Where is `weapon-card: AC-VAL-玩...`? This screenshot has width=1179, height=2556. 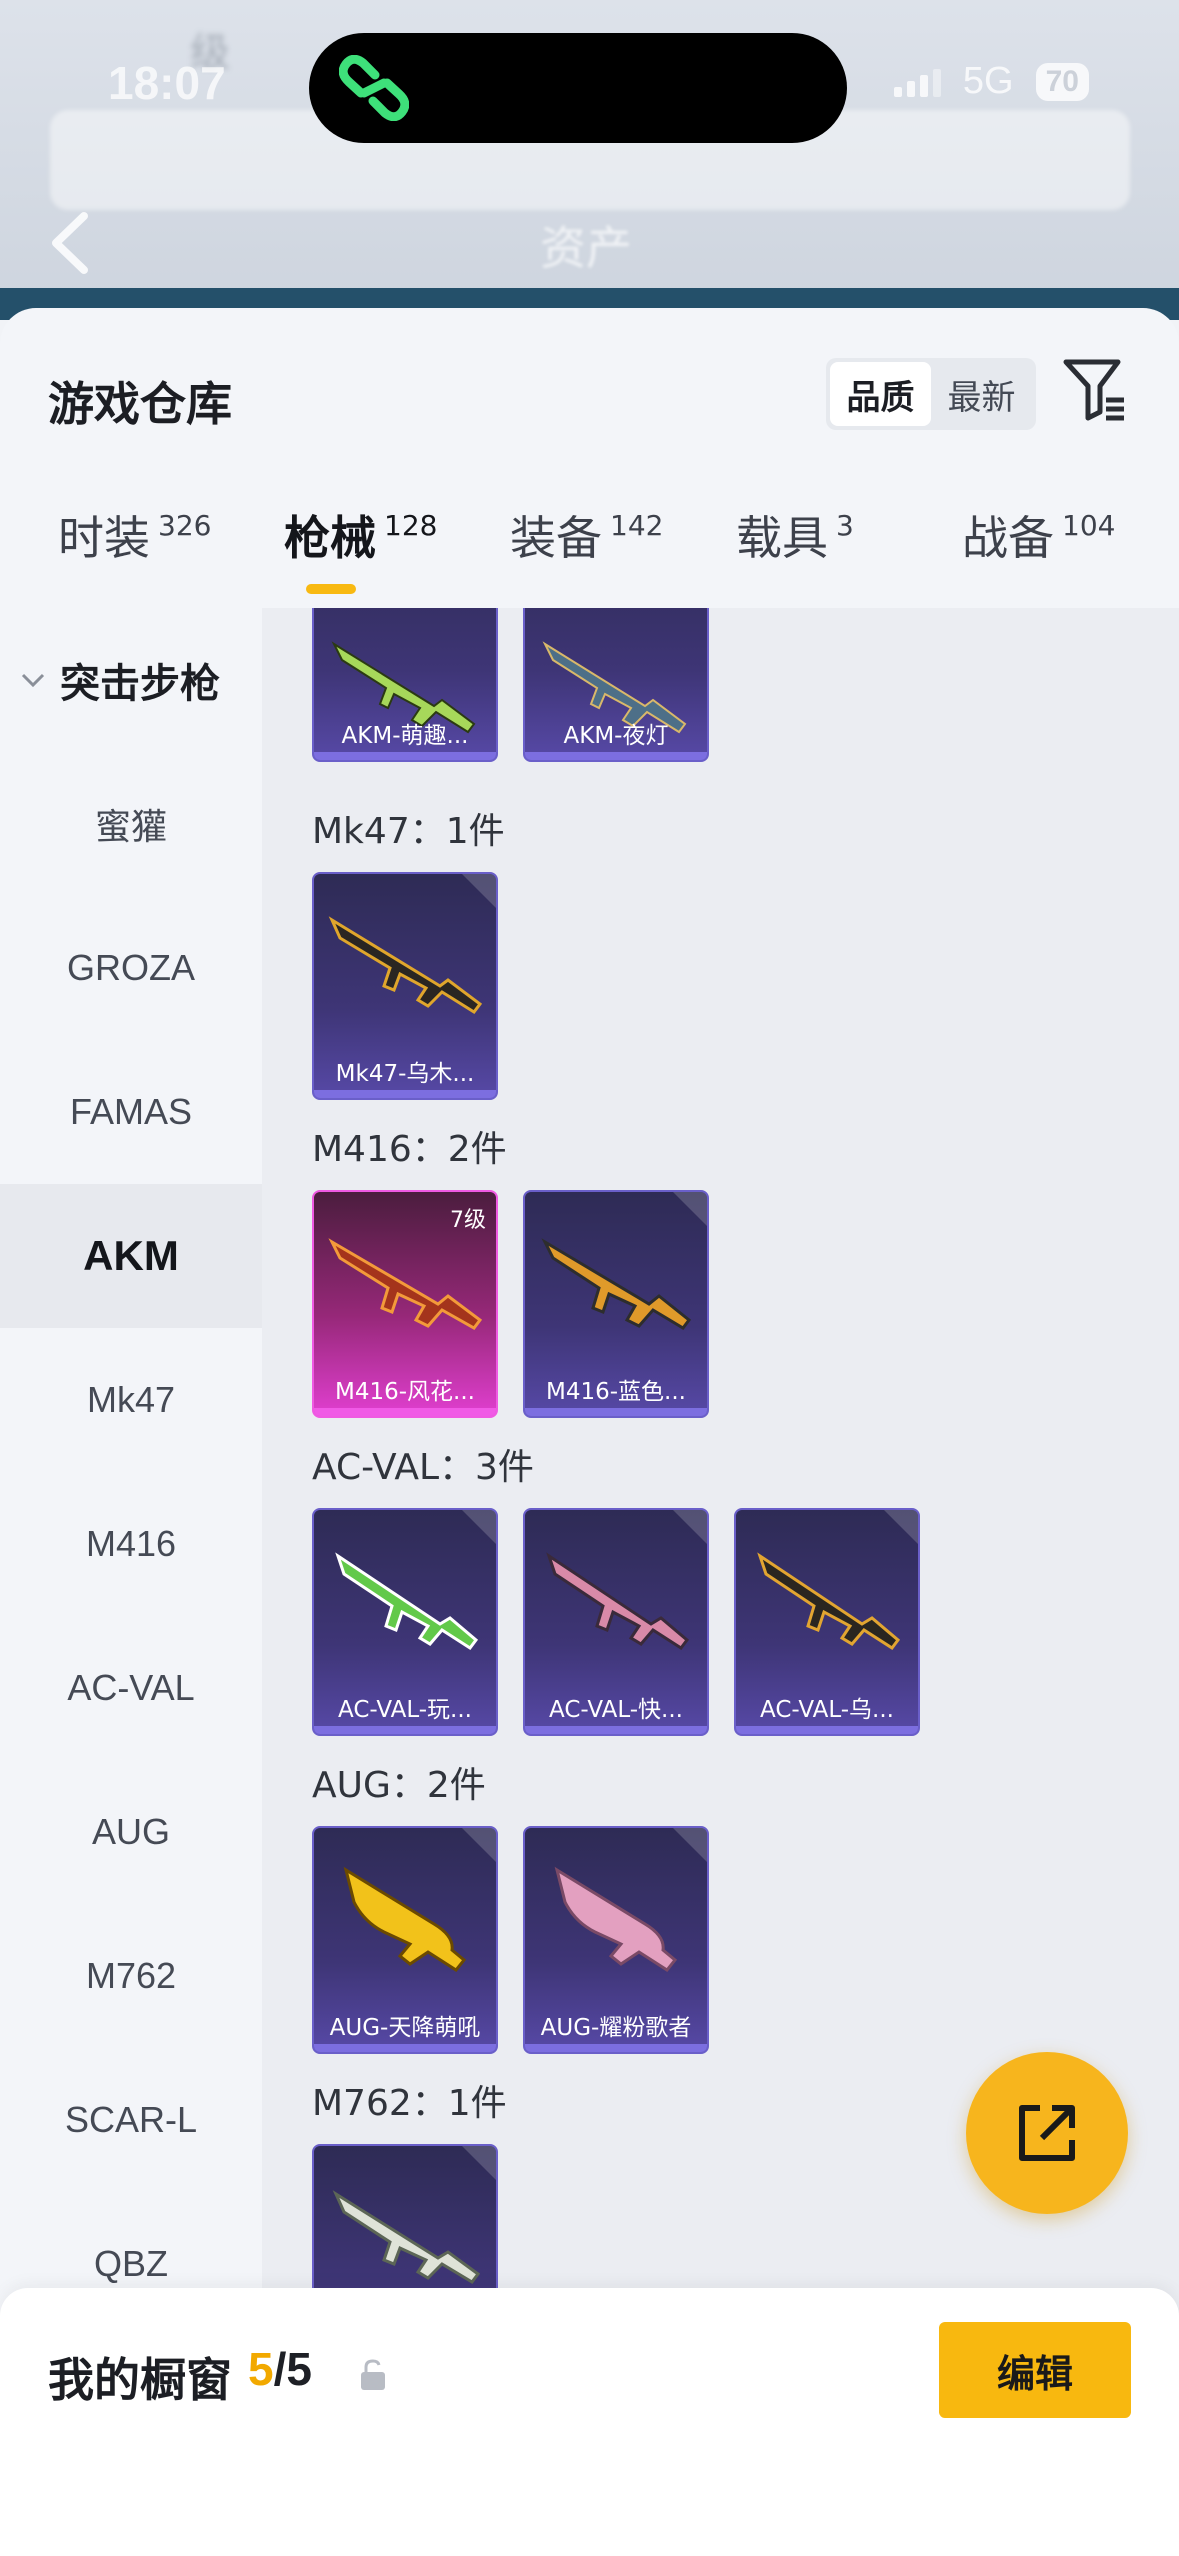 weapon-card: AC-VAL-玩... is located at coordinates (405, 1622).